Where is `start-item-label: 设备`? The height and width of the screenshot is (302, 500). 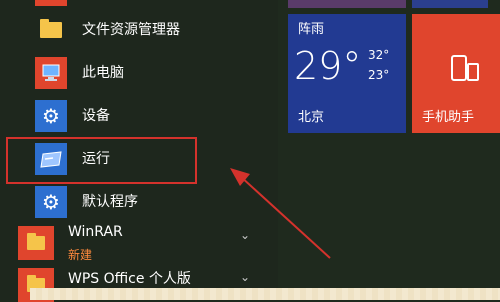
start-item-label: 设备 is located at coordinates (96, 116).